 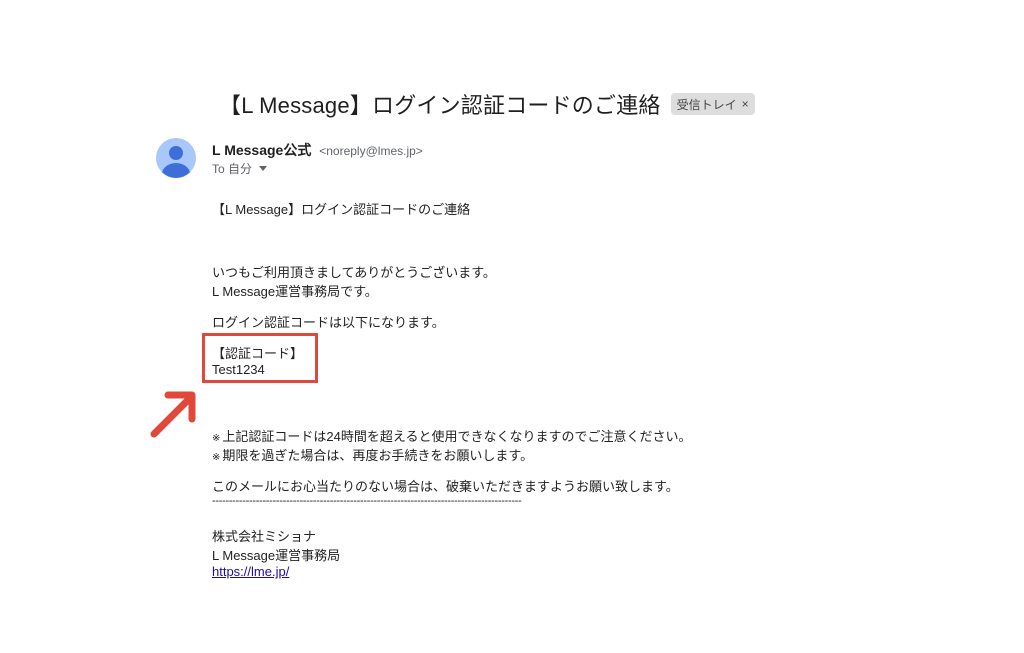 I want to click on avatar-body, so click(x=176, y=170).